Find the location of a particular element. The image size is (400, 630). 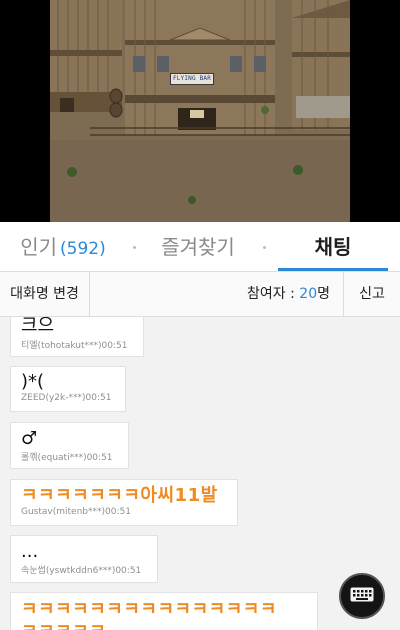

message-text-continued: ㅋㅋㅋㅋㅋ is located at coordinates (164, 625).